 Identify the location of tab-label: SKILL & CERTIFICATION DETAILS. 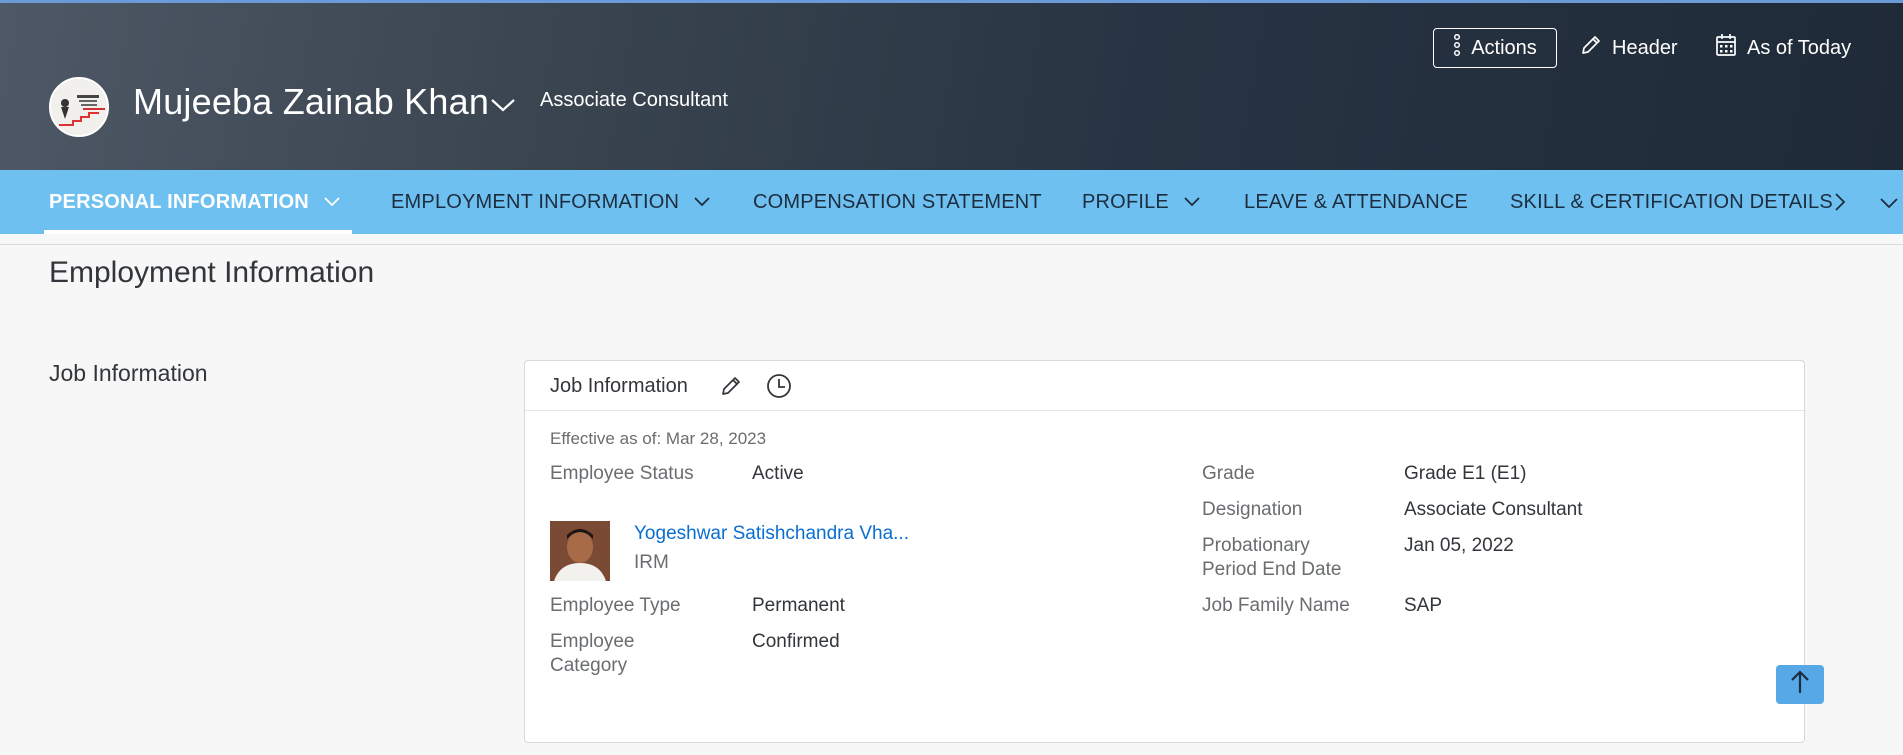
(1671, 201).